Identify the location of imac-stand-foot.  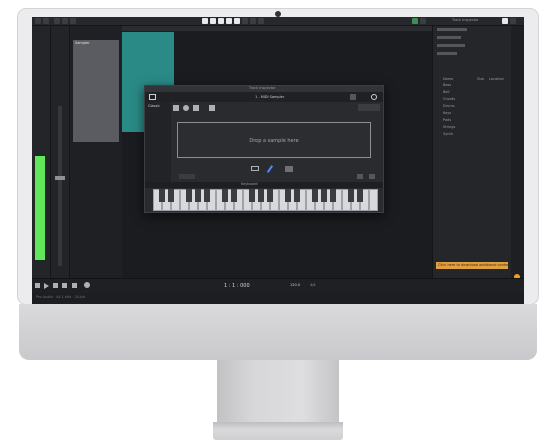
(278, 431).